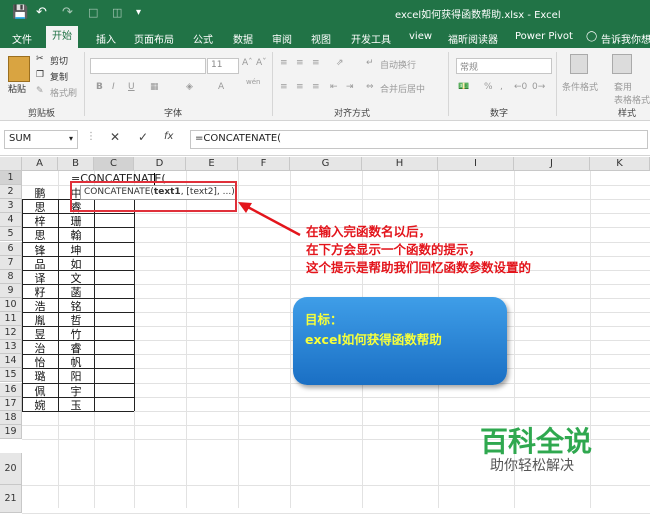 This screenshot has height=514, width=650. What do you see at coordinates (324, 319) in the screenshot?
I see `goal-title: 目标：` at bounding box center [324, 319].